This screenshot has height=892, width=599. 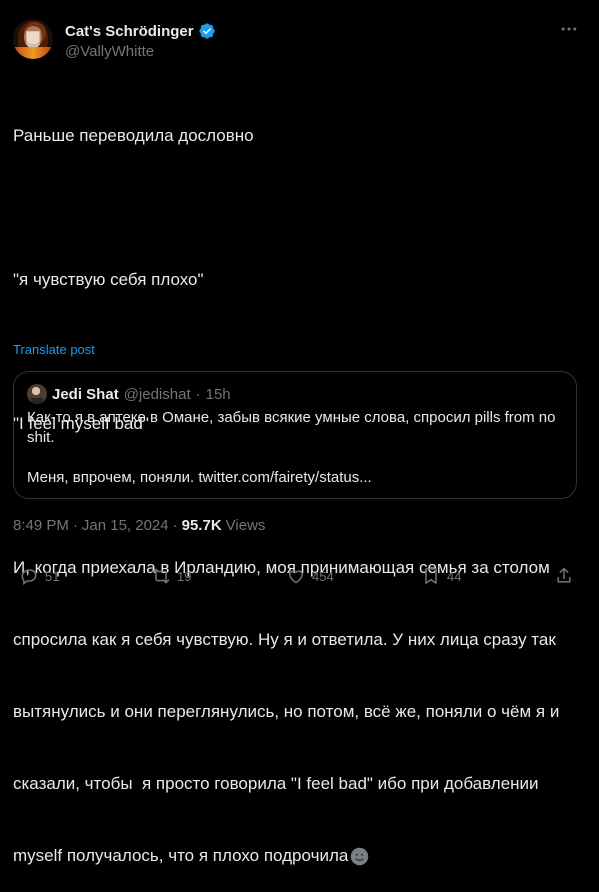 I want to click on bookmark-count: 44, so click(x=454, y=576).